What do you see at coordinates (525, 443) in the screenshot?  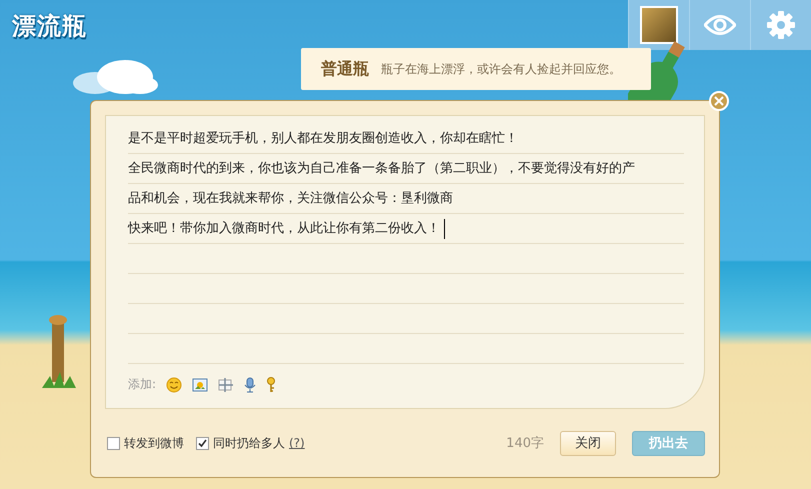 I see `char-counter: 140字` at bounding box center [525, 443].